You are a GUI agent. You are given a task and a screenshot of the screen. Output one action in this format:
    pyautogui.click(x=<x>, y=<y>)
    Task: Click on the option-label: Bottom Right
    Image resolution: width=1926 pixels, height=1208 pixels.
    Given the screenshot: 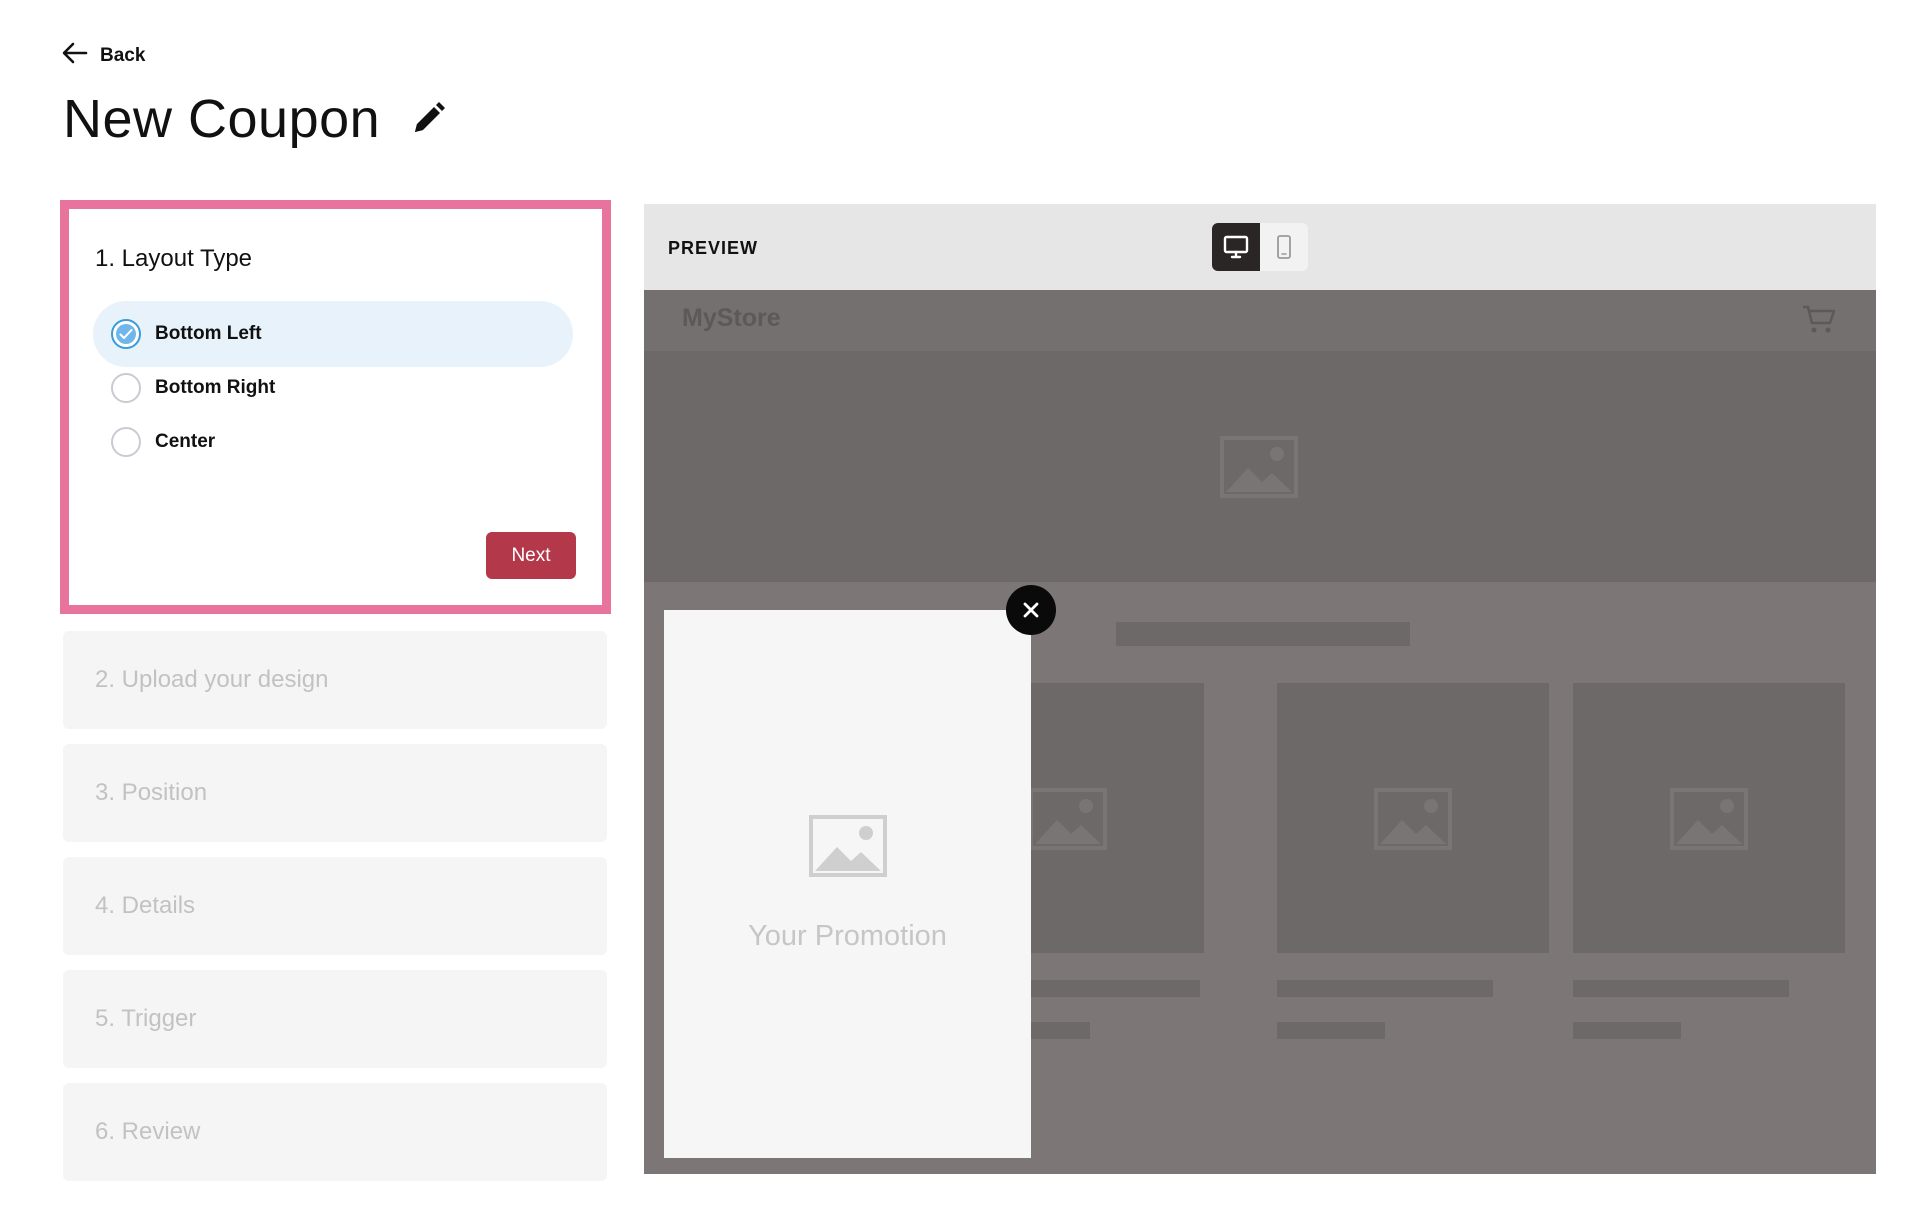 What is the action you would take?
    pyautogui.click(x=215, y=387)
    